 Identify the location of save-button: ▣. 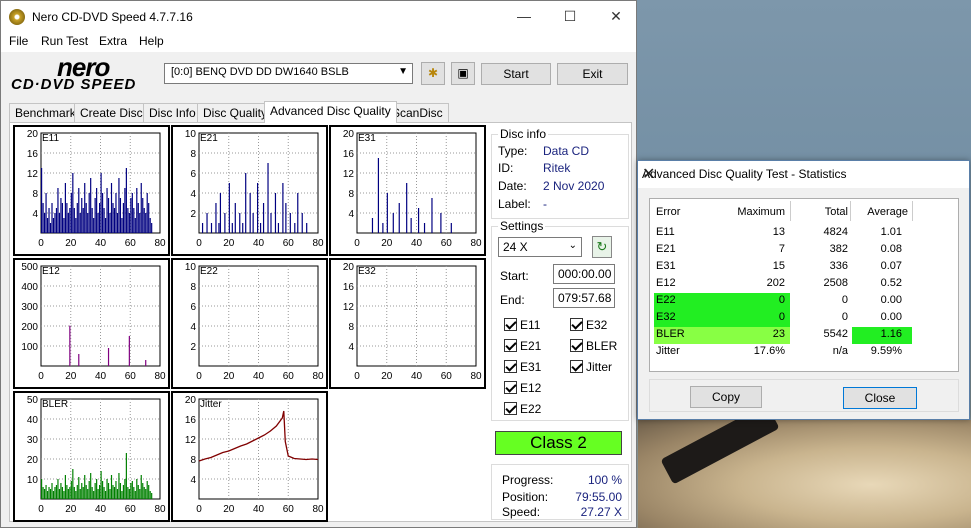
(463, 73).